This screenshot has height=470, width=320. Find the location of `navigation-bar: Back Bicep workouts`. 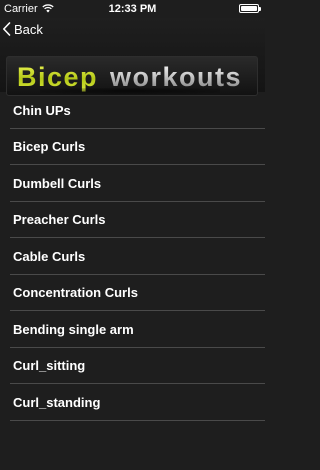

navigation-bar: Back Bicep workouts is located at coordinates (132, 57).